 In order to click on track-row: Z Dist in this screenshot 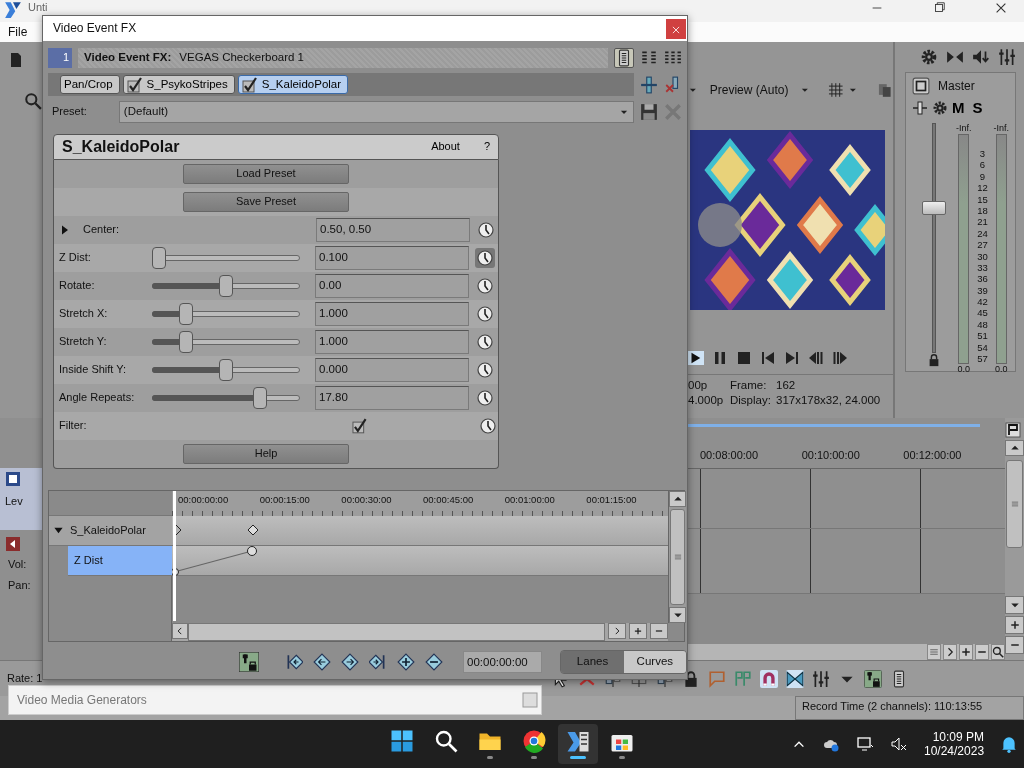, I will do `click(120, 561)`.